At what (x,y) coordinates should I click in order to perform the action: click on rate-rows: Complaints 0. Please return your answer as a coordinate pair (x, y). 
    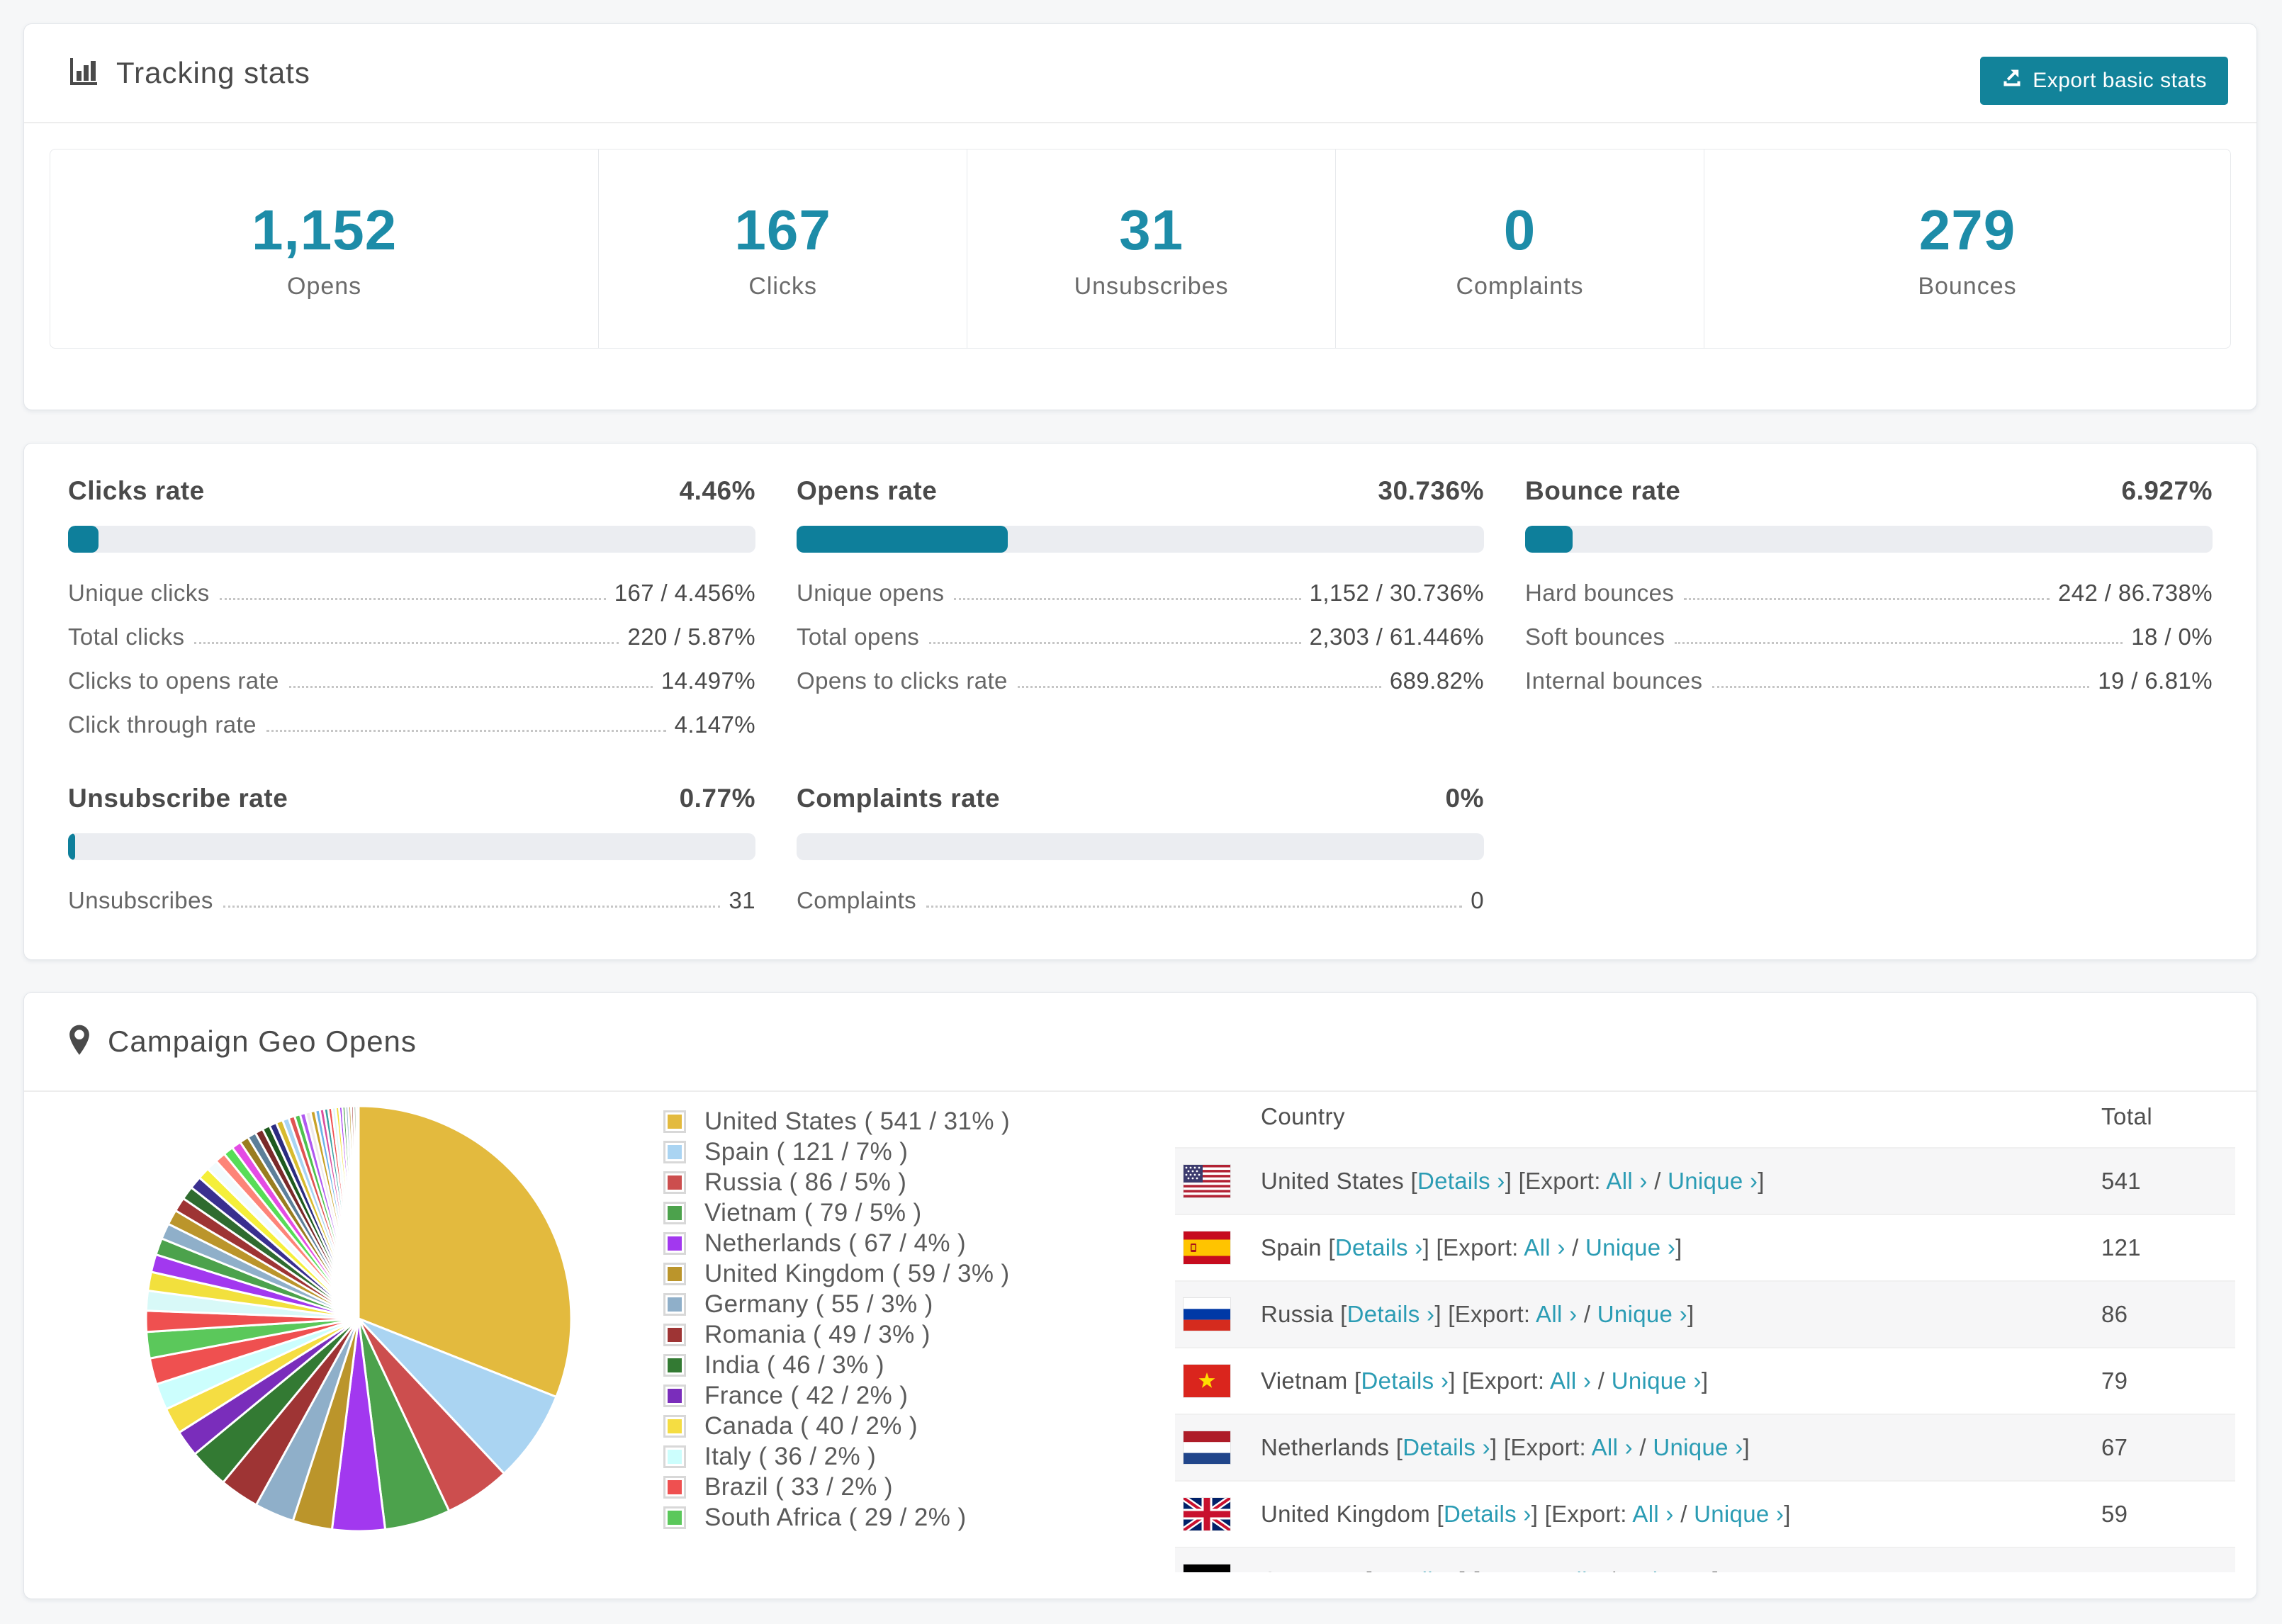
    Looking at the image, I should click on (1140, 900).